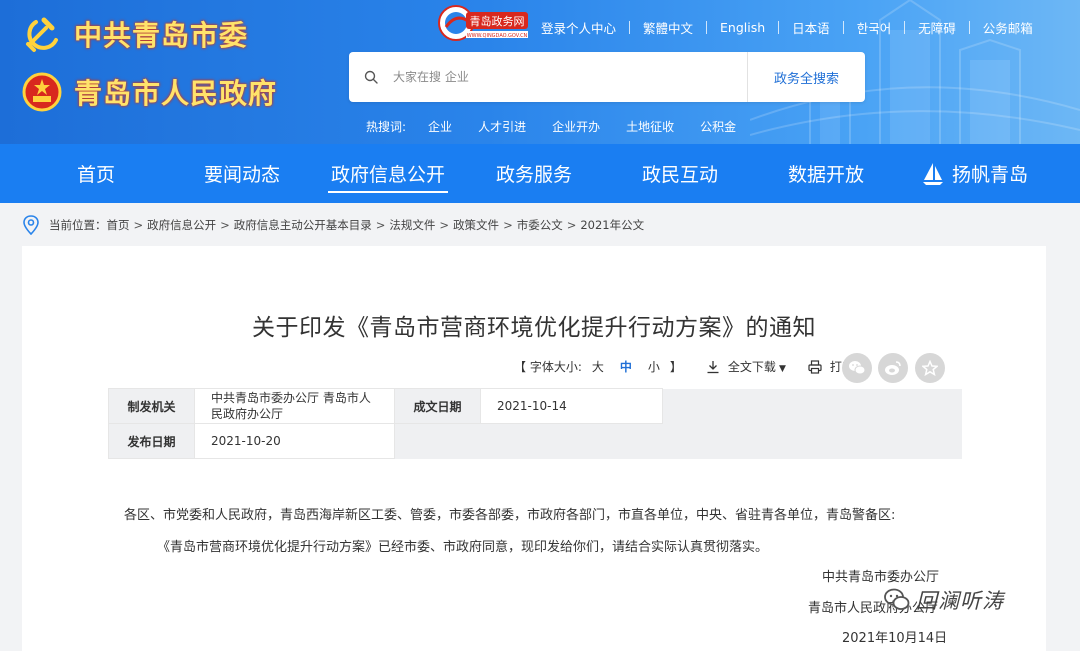 The height and width of the screenshot is (651, 1080). I want to click on hotwords-label: 热搜词:, so click(386, 127).